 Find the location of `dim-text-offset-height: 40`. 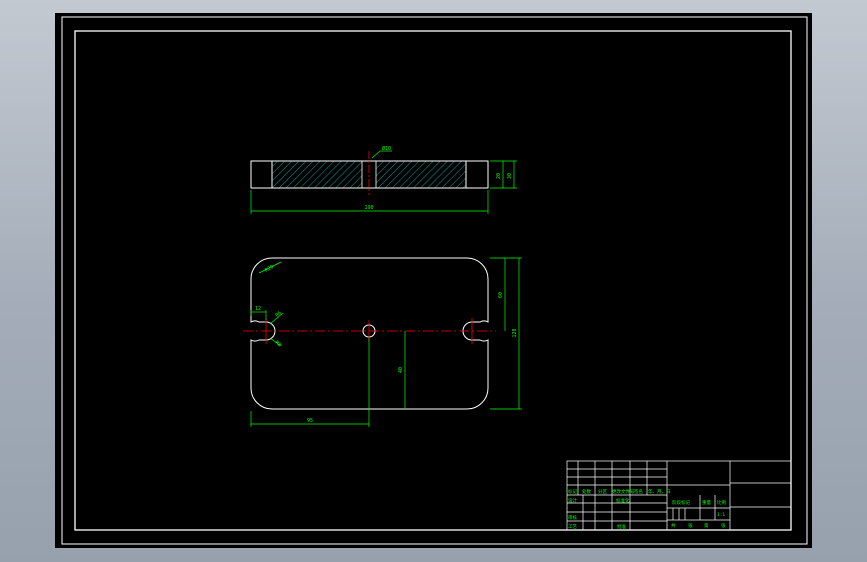

dim-text-offset-height: 40 is located at coordinates (401, 370).